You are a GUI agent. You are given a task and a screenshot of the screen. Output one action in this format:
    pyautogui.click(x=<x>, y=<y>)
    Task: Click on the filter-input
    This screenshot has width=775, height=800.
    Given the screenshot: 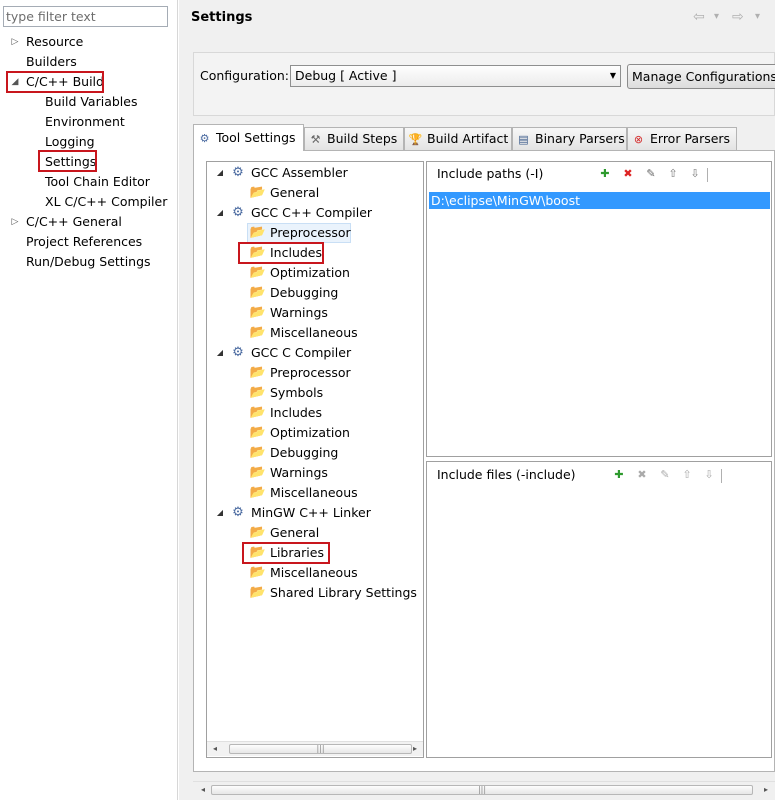 What is the action you would take?
    pyautogui.click(x=85, y=16)
    